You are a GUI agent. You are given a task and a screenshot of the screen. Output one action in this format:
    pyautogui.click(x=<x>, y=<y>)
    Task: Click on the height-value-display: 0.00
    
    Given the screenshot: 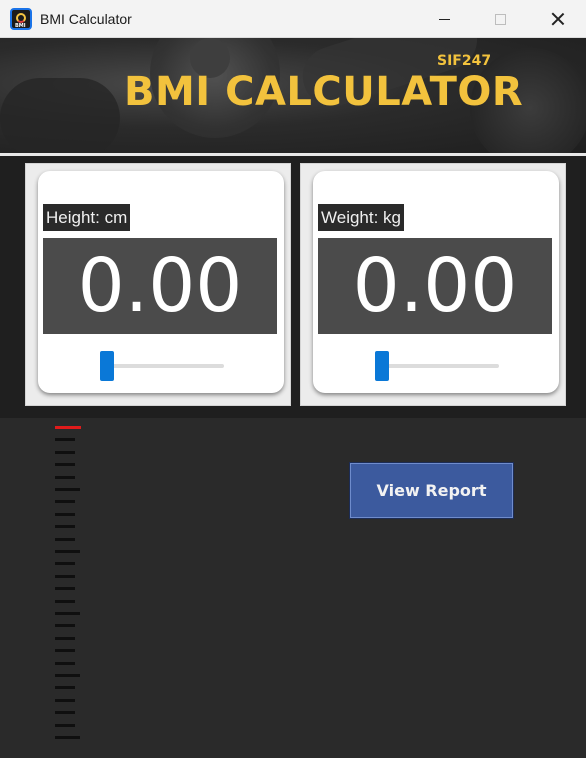 What is the action you would take?
    pyautogui.click(x=160, y=286)
    